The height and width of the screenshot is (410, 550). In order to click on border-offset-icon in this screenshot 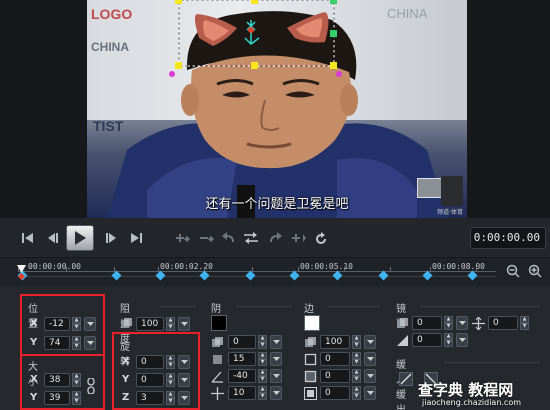, I will do `click(310, 393)`.